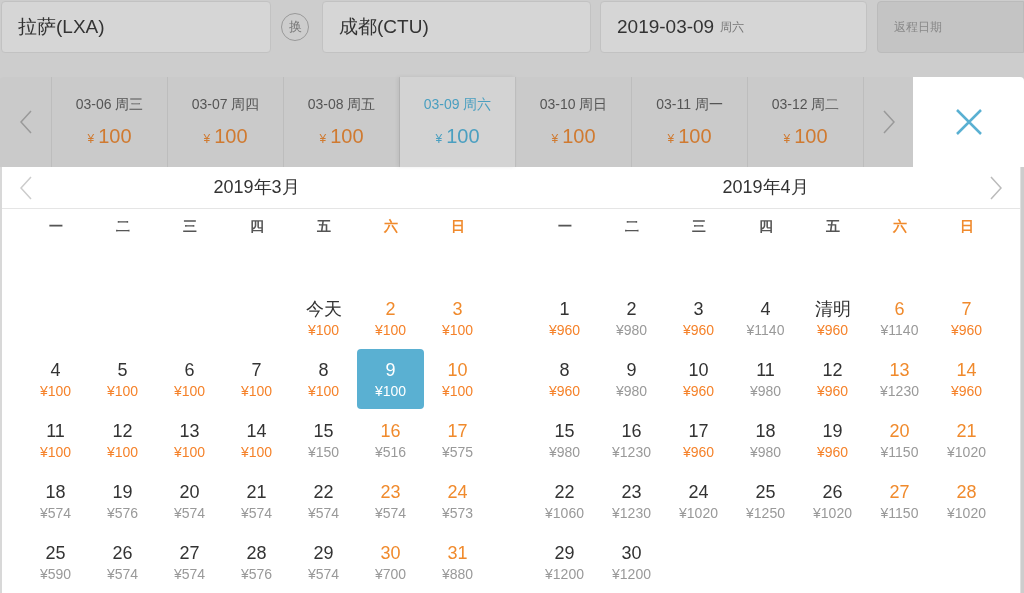  Describe the element at coordinates (225, 104) in the screenshot. I see `date-label: 03-07 周四` at that location.